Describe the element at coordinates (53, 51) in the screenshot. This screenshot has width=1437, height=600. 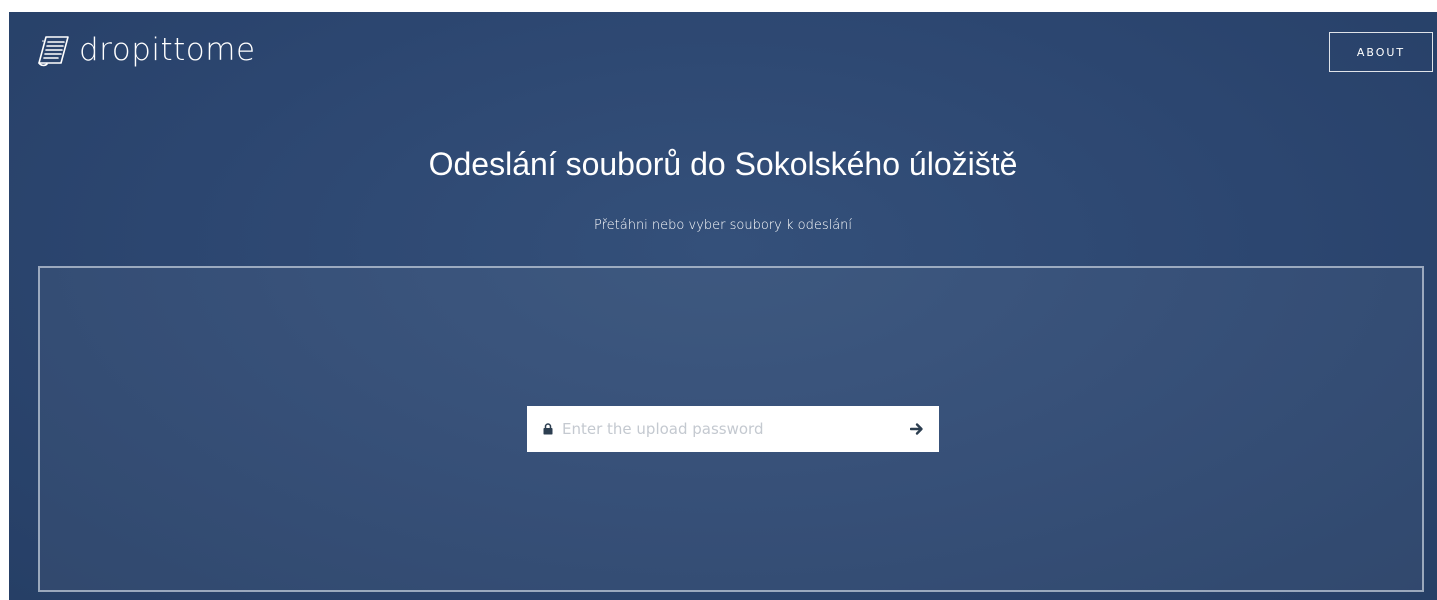
I see `paper-stack-icon` at that location.